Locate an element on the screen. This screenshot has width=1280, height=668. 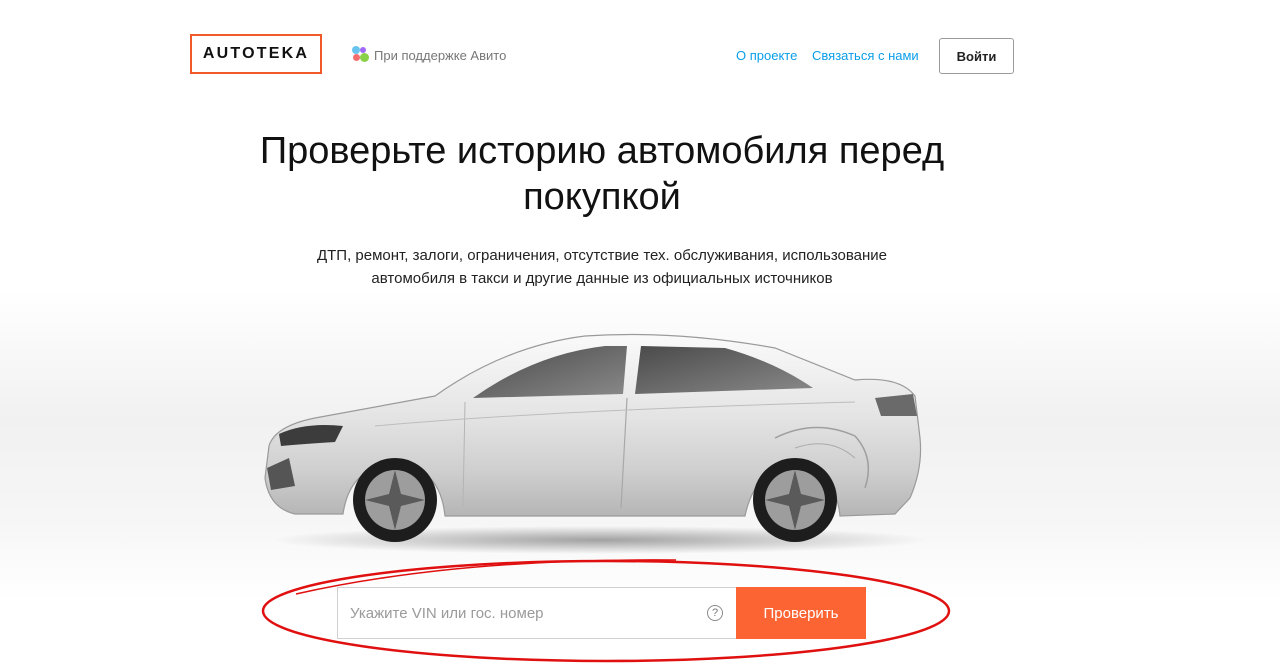
autoteka-logo: AUTOTEKA is located at coordinates (256, 54).